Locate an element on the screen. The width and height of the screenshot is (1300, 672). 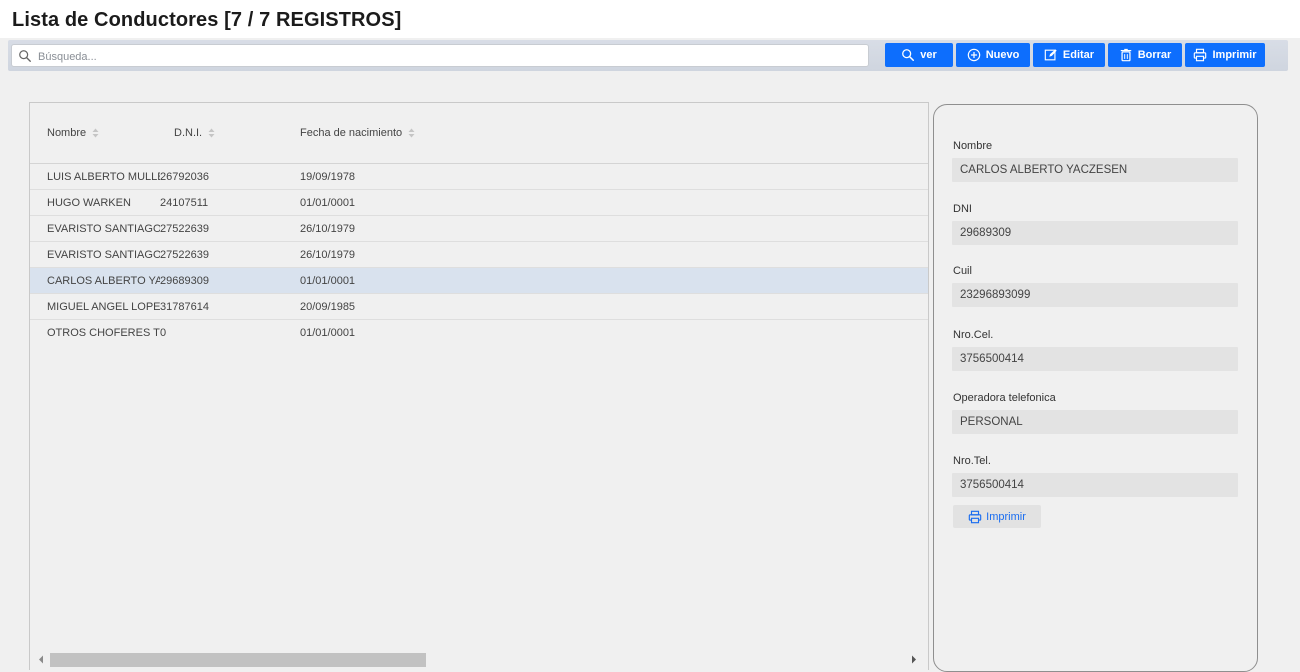
table-row: MIGUEL ANGEL LOPEZ 31787614 20/09/1985 is located at coordinates (479, 307).